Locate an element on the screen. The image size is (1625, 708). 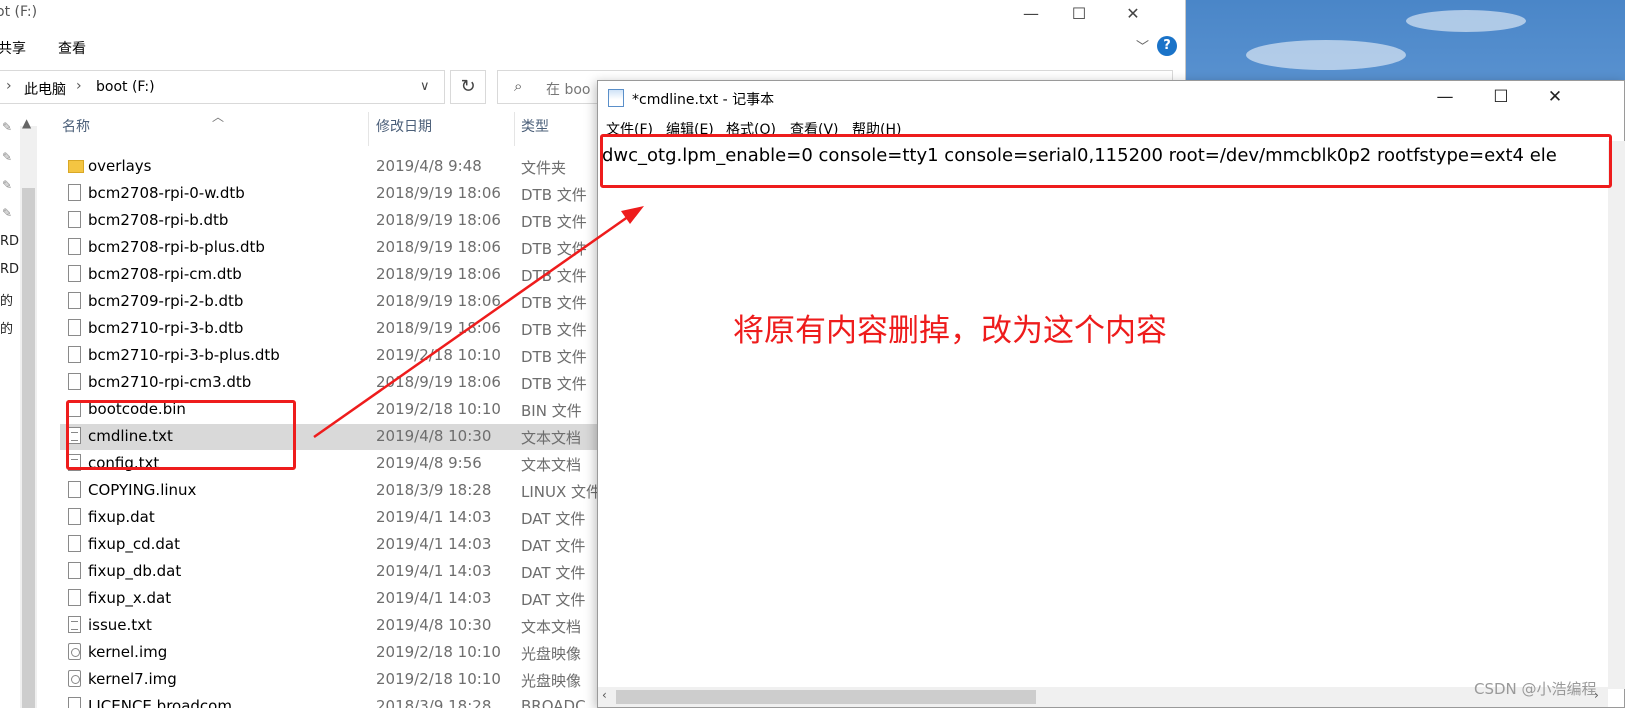
annotation-text: 将原有内容删掉，改为这个内容 is located at coordinates (950, 331).